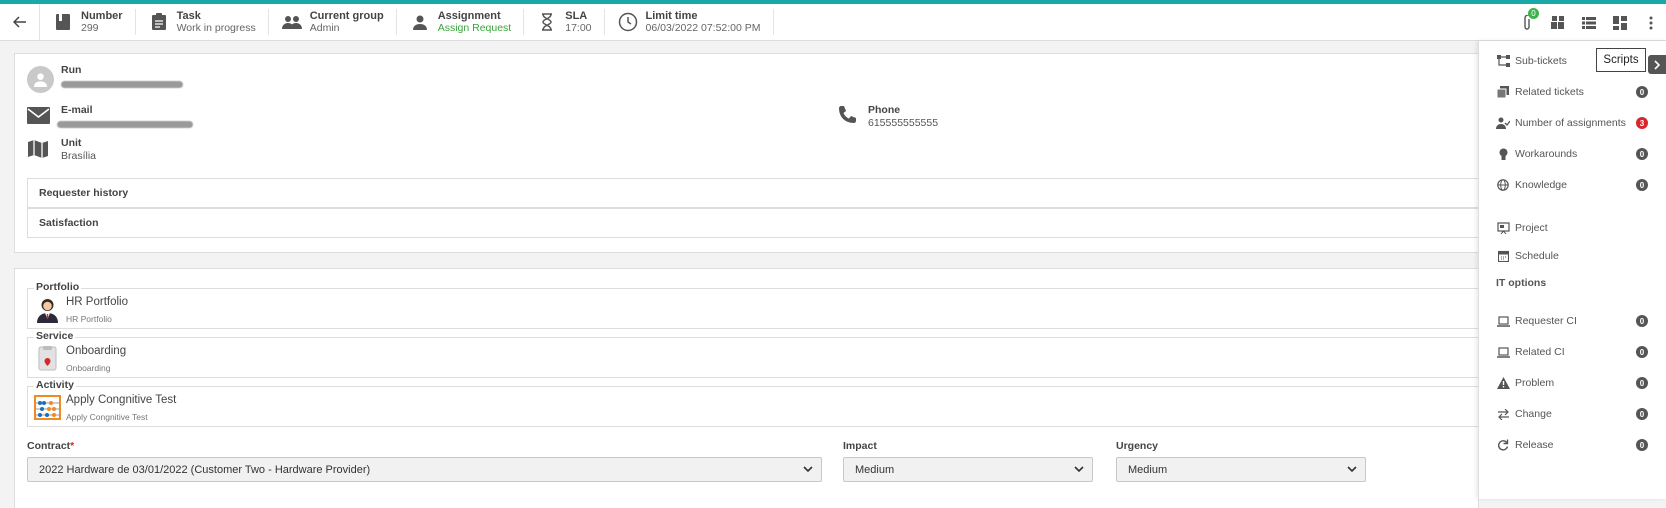  Describe the element at coordinates (753, 193) in the screenshot. I see `requester-history-section: Requester history` at that location.